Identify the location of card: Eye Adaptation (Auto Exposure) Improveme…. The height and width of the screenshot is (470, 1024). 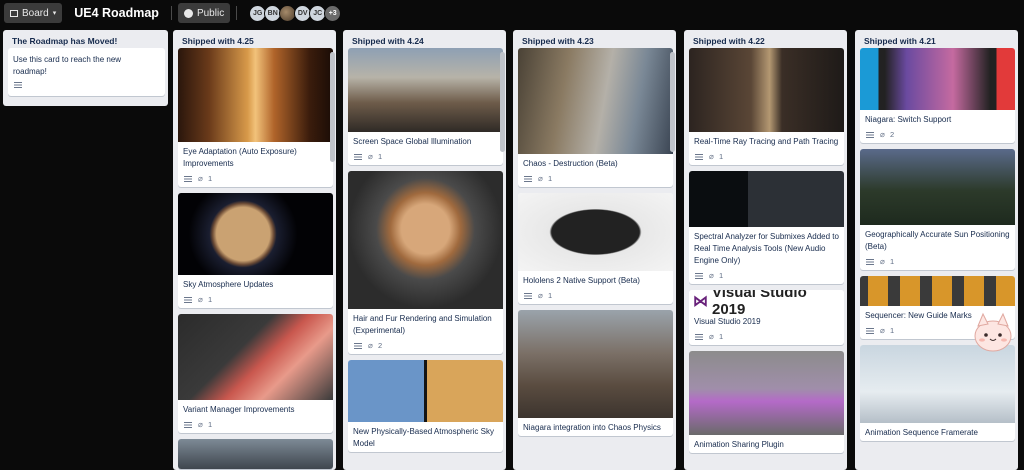
(255, 117).